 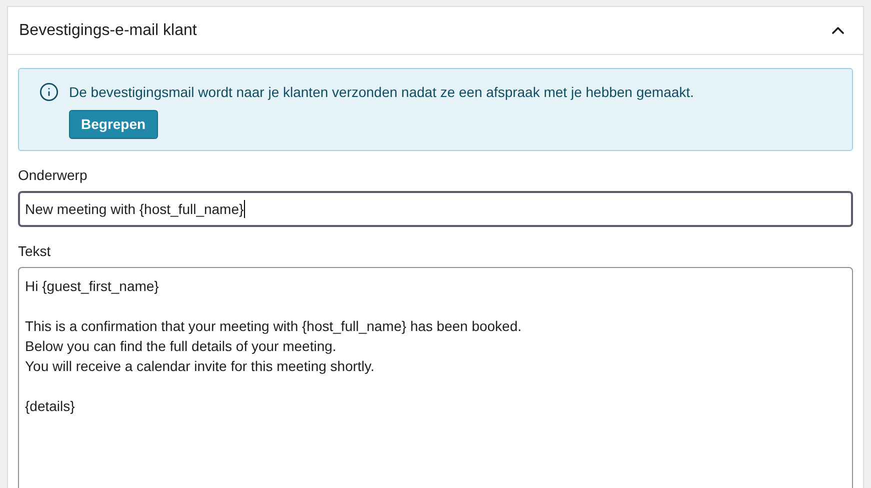 What do you see at coordinates (49, 92) in the screenshot?
I see `info-icon` at bounding box center [49, 92].